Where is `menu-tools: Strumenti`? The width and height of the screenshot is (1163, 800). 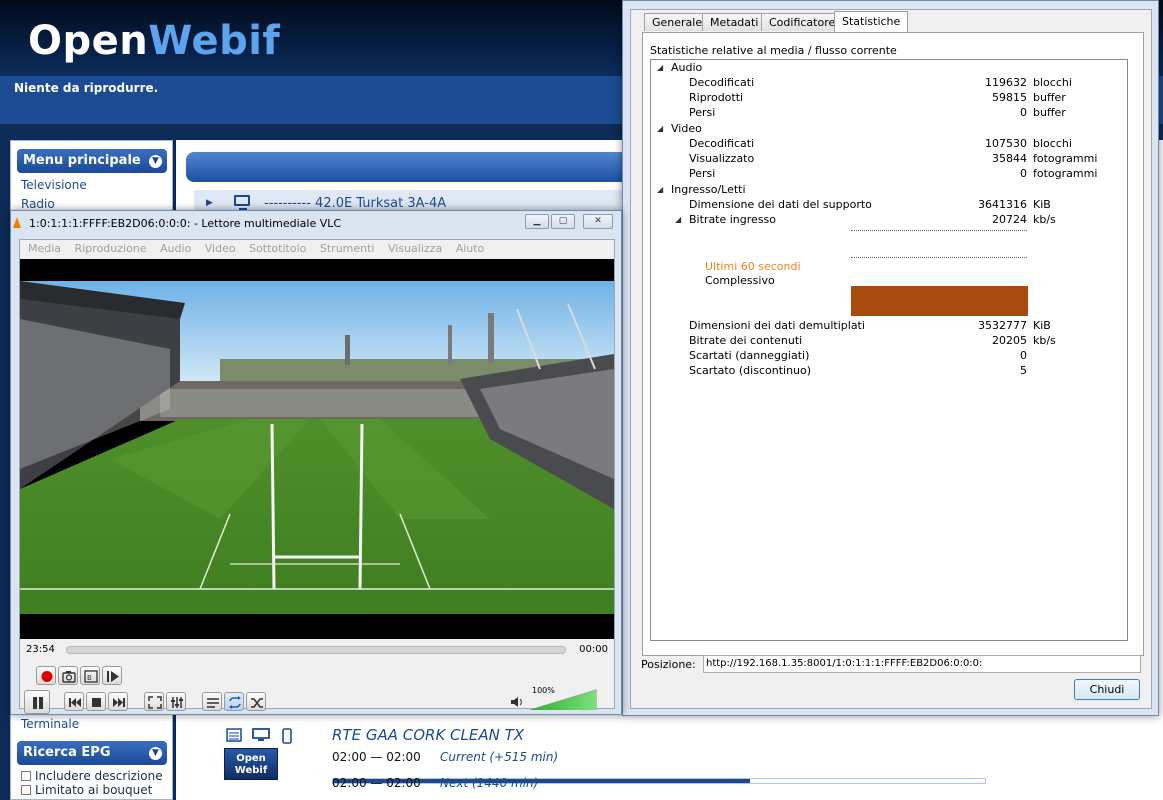 menu-tools: Strumenti is located at coordinates (347, 248).